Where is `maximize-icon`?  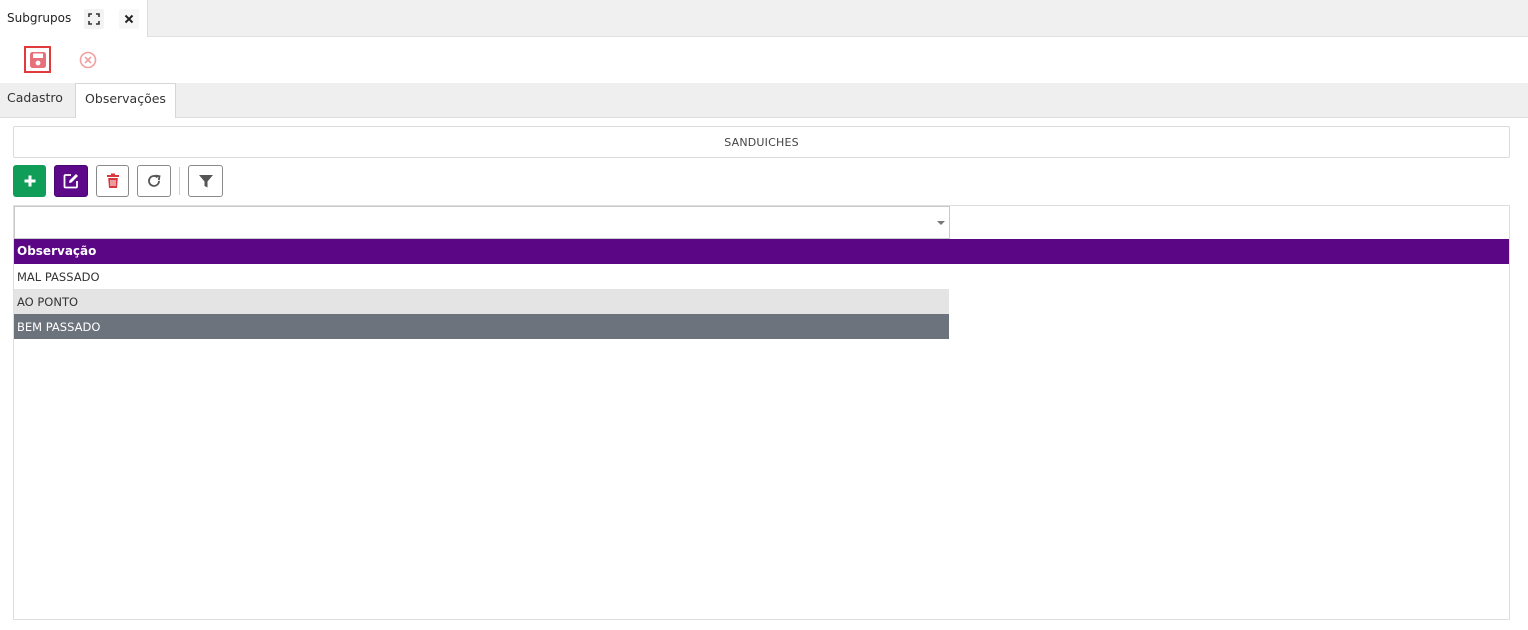
maximize-icon is located at coordinates (94, 19).